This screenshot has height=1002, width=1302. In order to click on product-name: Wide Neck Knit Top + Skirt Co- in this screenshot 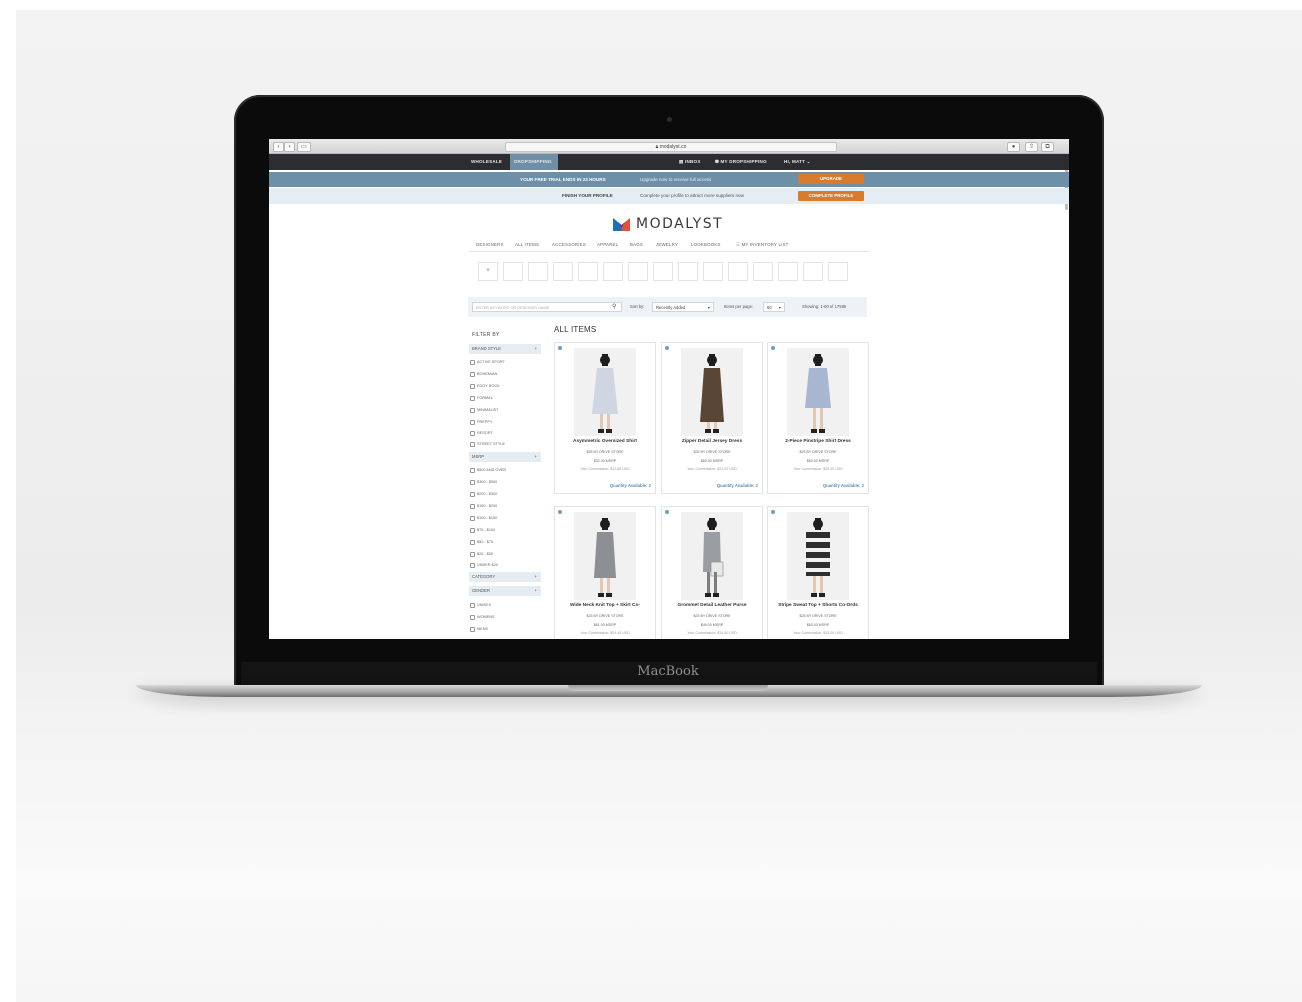, I will do `click(605, 605)`.